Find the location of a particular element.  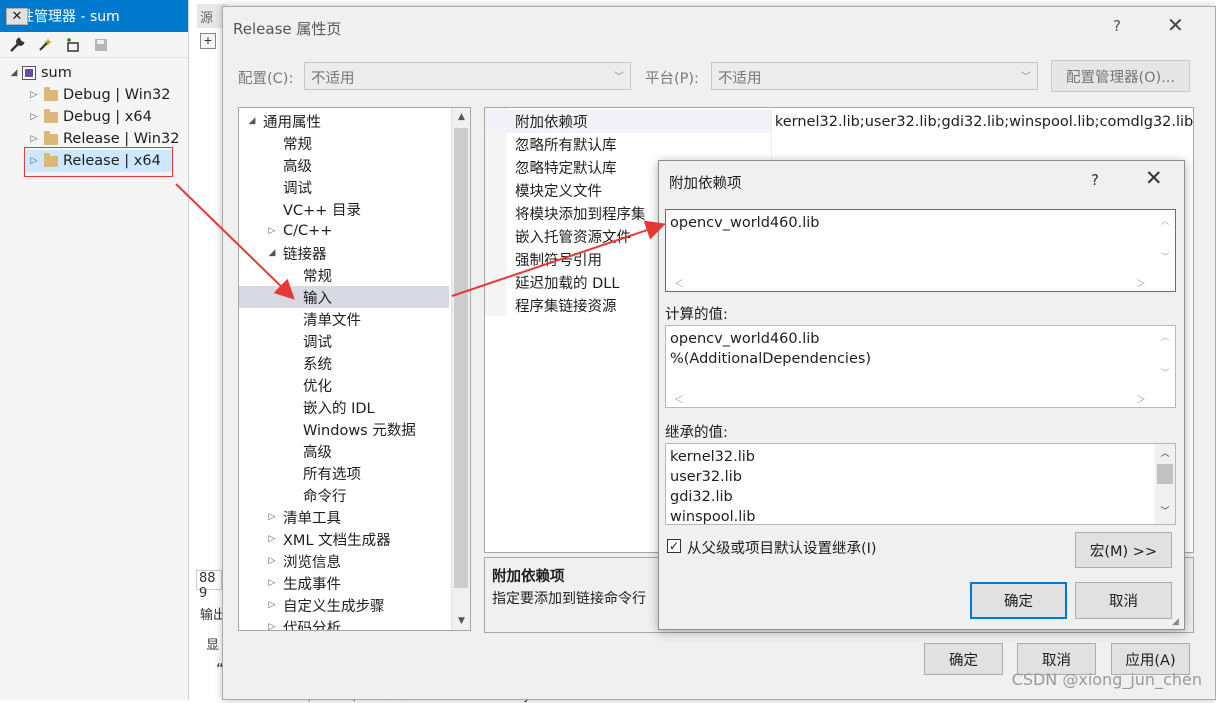

chevron-down-icon: ﹀ is located at coordinates (619, 77).